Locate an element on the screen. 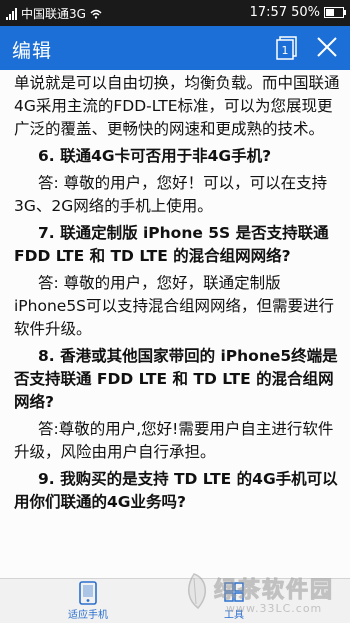 This screenshot has height=623, width=350. fit-phone-label: 适应手机 is located at coordinates (88, 615).